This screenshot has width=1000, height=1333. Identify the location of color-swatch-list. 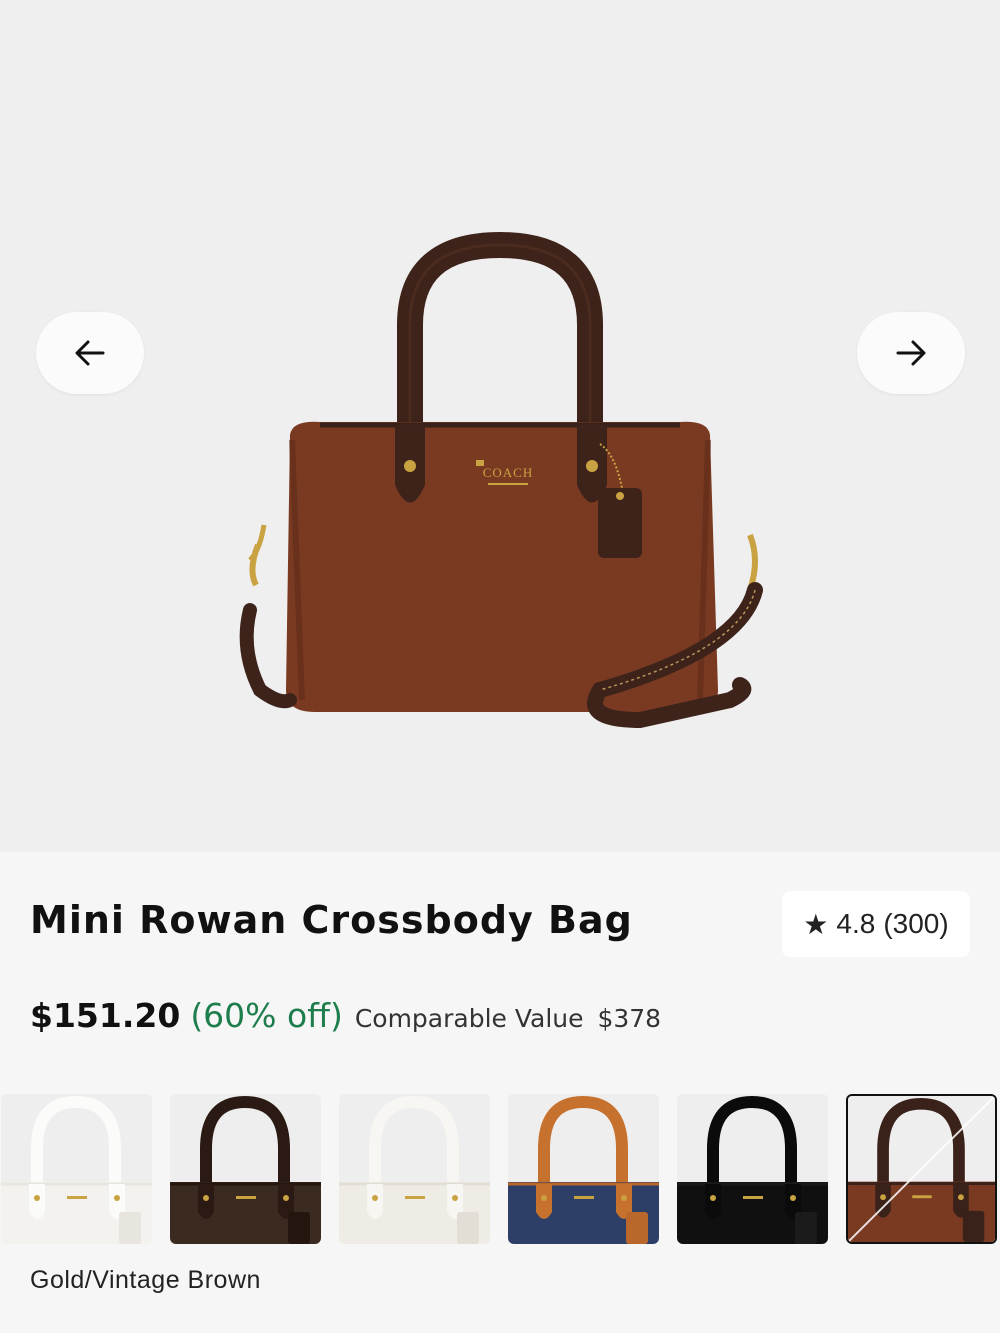
(500, 1170).